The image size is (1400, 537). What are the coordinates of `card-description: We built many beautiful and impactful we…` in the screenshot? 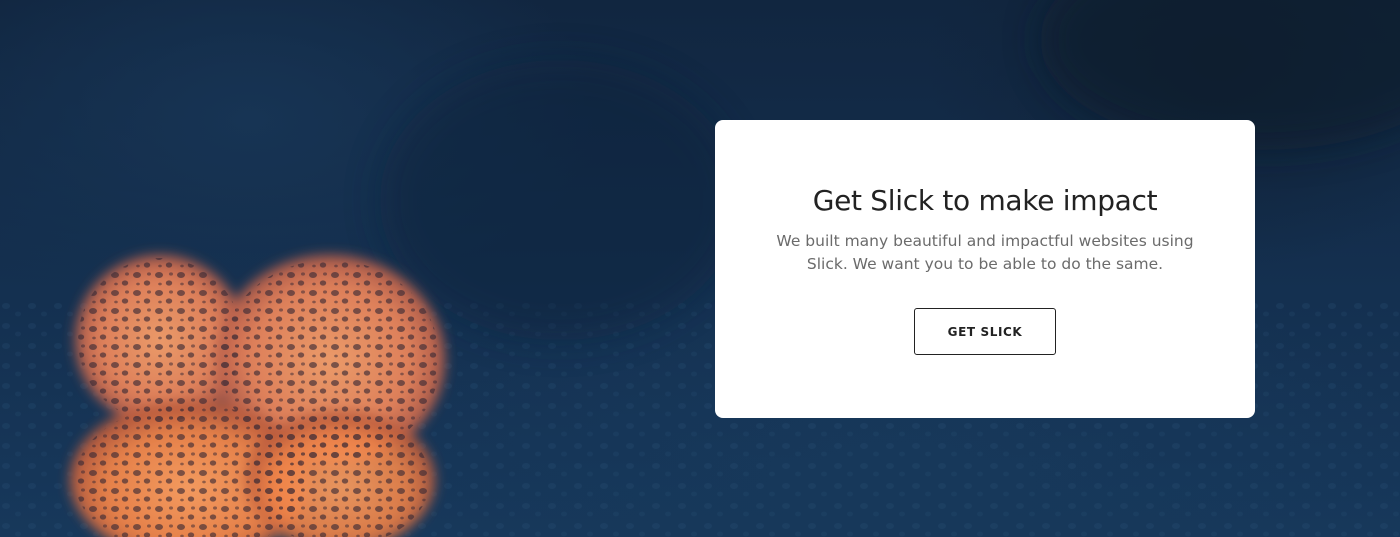 It's located at (985, 252).